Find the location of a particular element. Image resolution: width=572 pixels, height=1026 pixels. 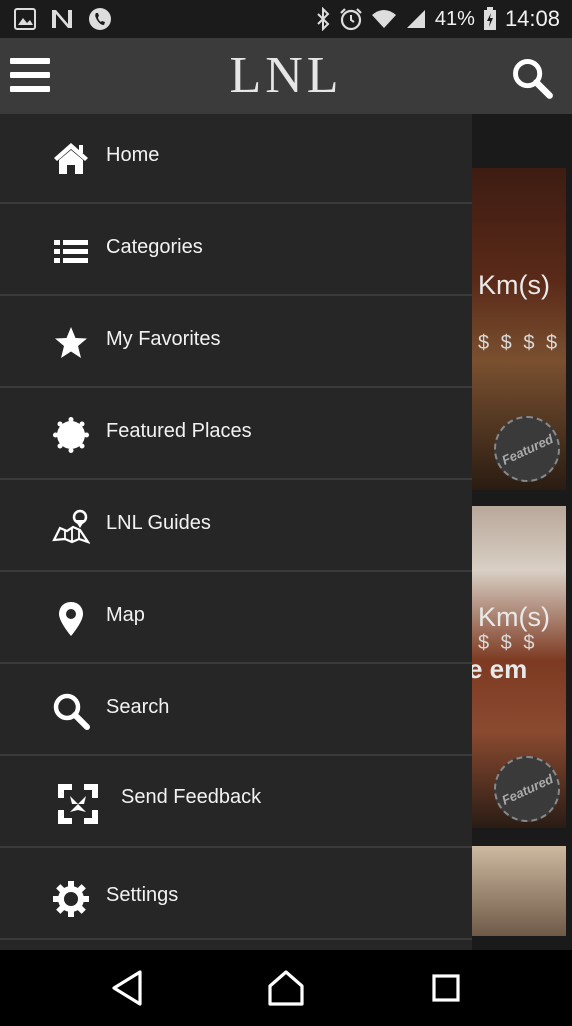

phone-icon is located at coordinates (100, 19).